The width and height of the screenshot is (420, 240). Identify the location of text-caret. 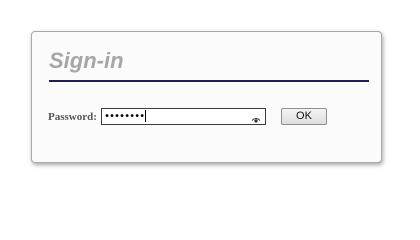
(146, 116).